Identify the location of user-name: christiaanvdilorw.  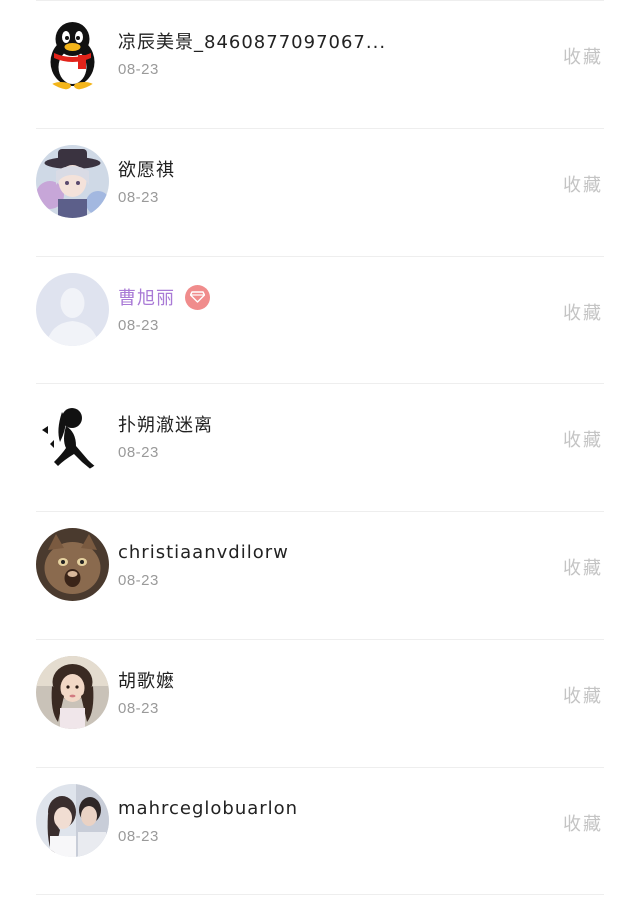
(203, 552).